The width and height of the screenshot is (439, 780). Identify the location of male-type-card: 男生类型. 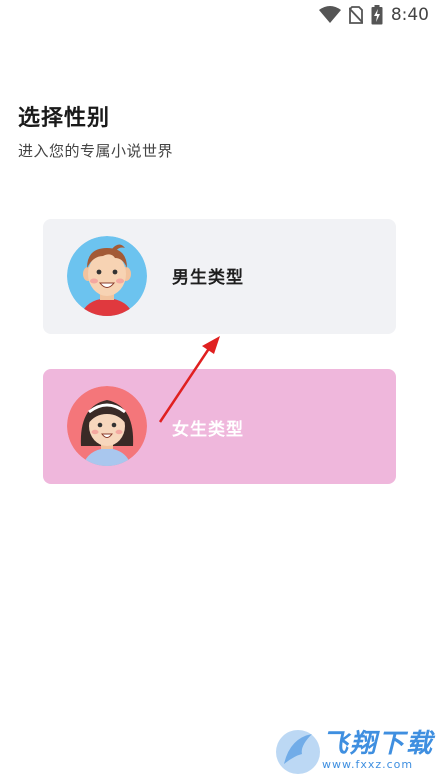
(219, 276).